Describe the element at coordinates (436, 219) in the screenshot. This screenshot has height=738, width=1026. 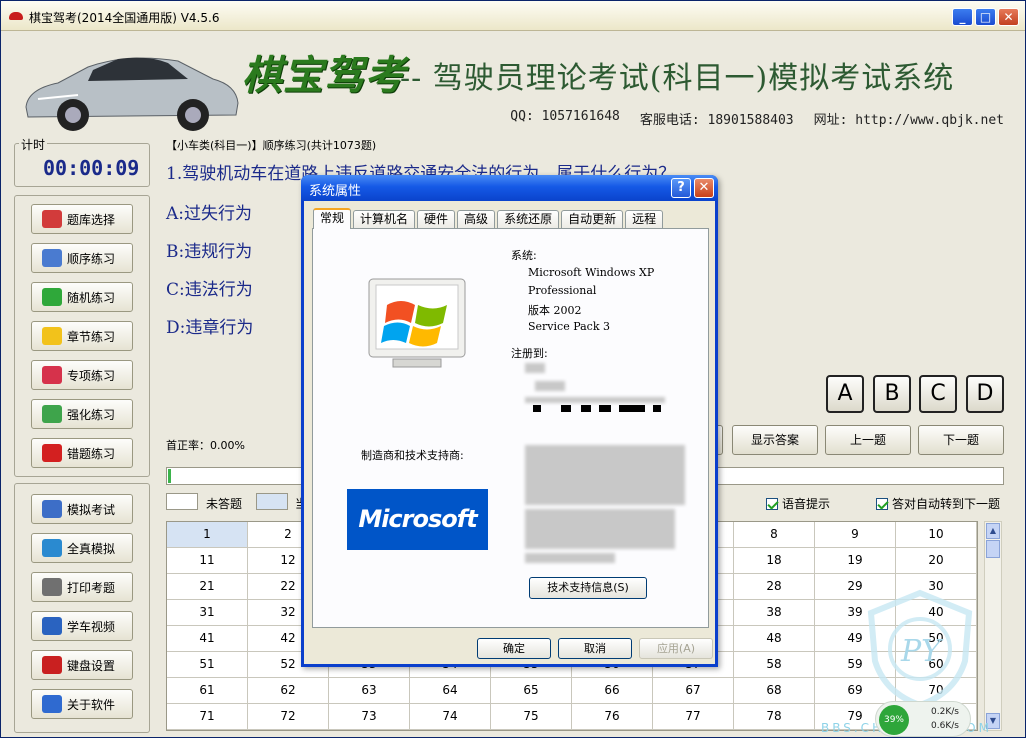
I see `dialog-tab-2: 硬件` at that location.